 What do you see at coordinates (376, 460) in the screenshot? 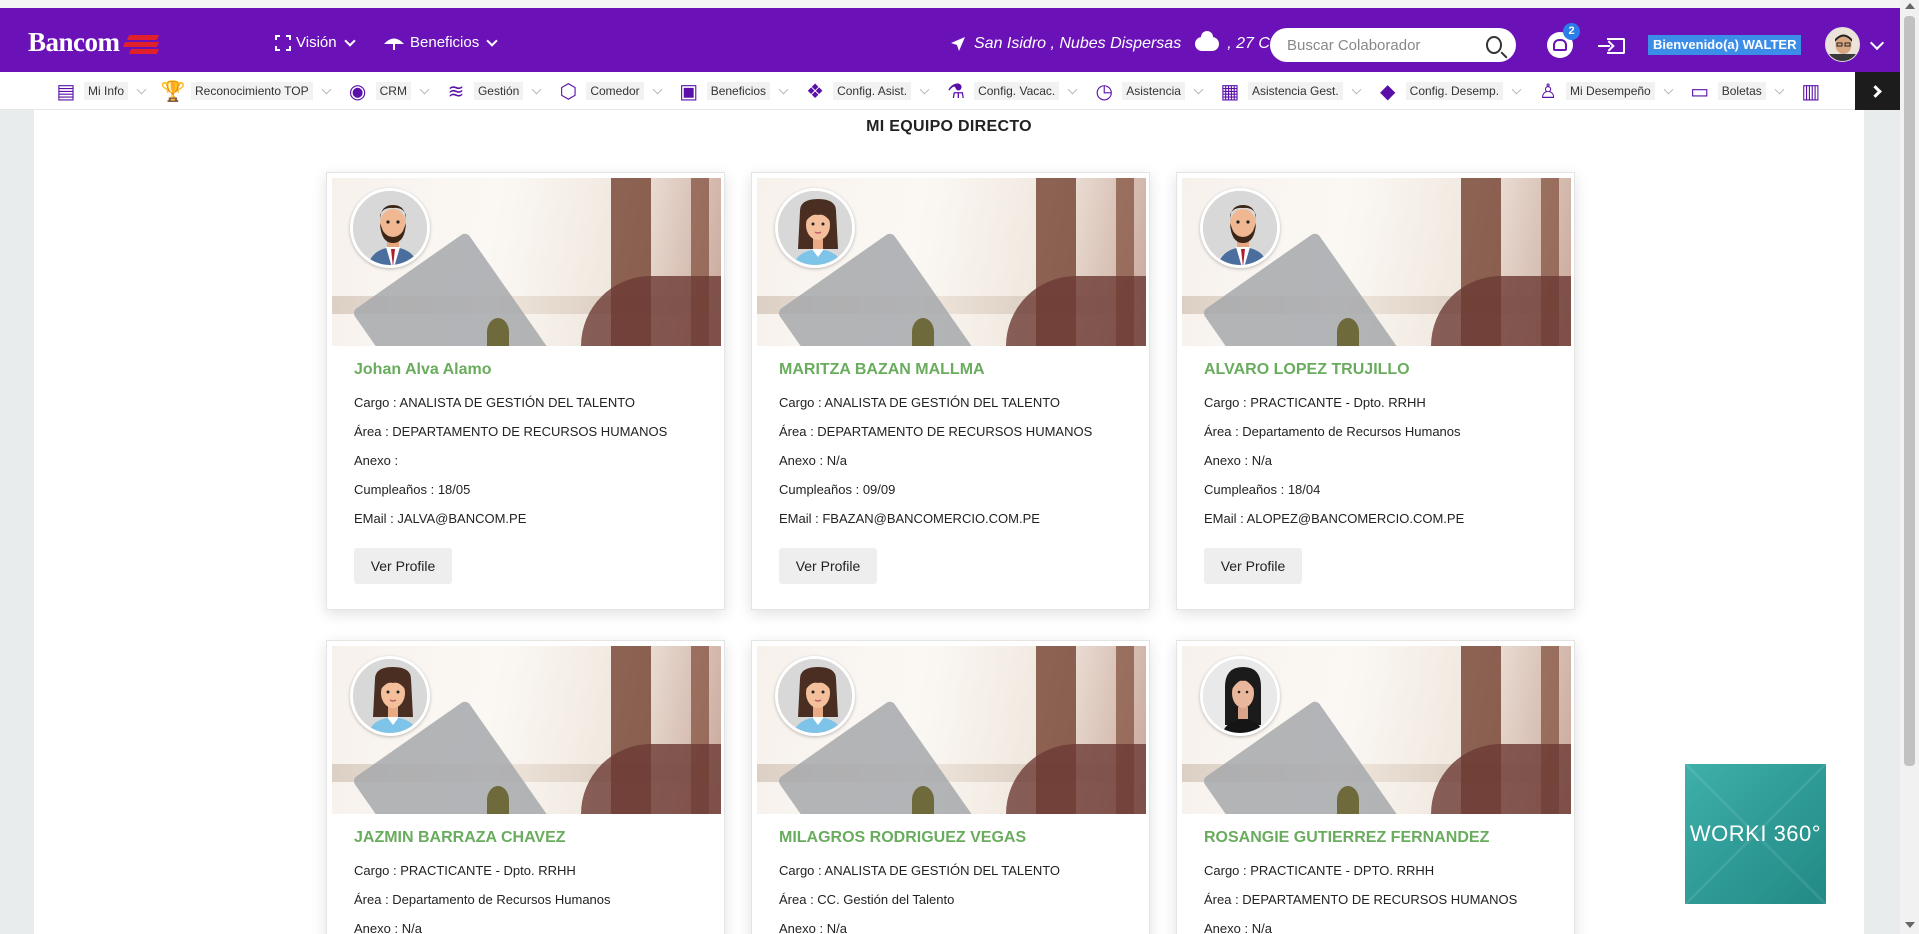
I see `member-anexo: Anexo :` at bounding box center [376, 460].